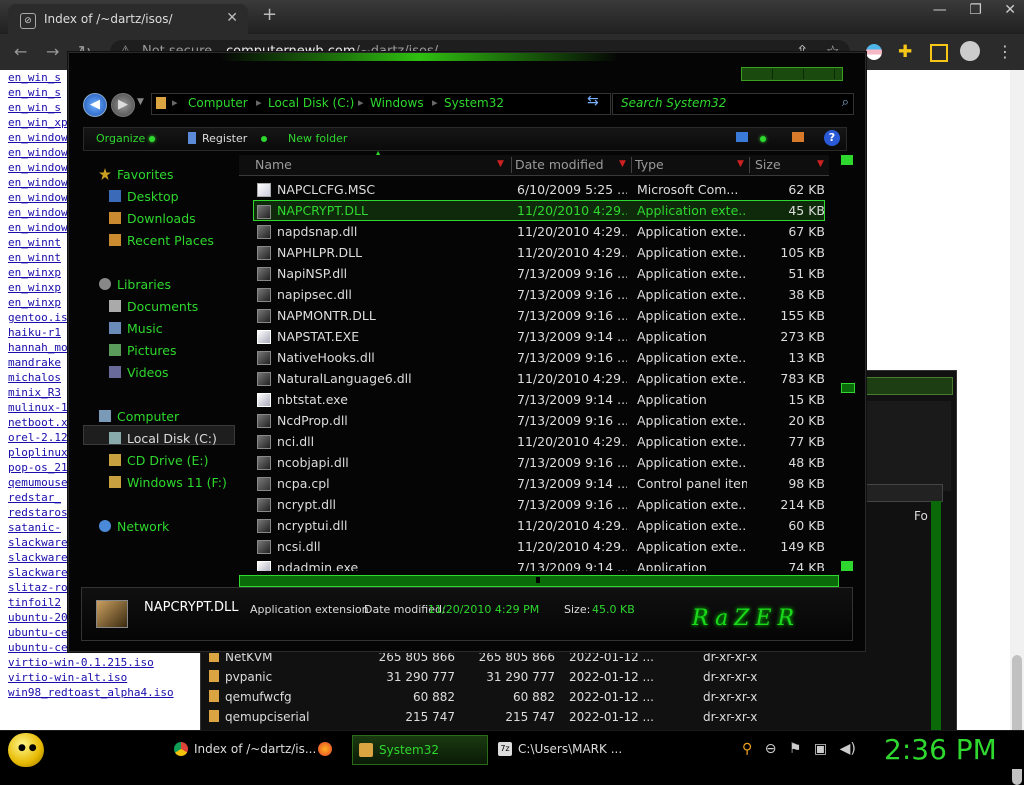  What do you see at coordinates (1010, 10) in the screenshot?
I see `close-button: ✕` at bounding box center [1010, 10].